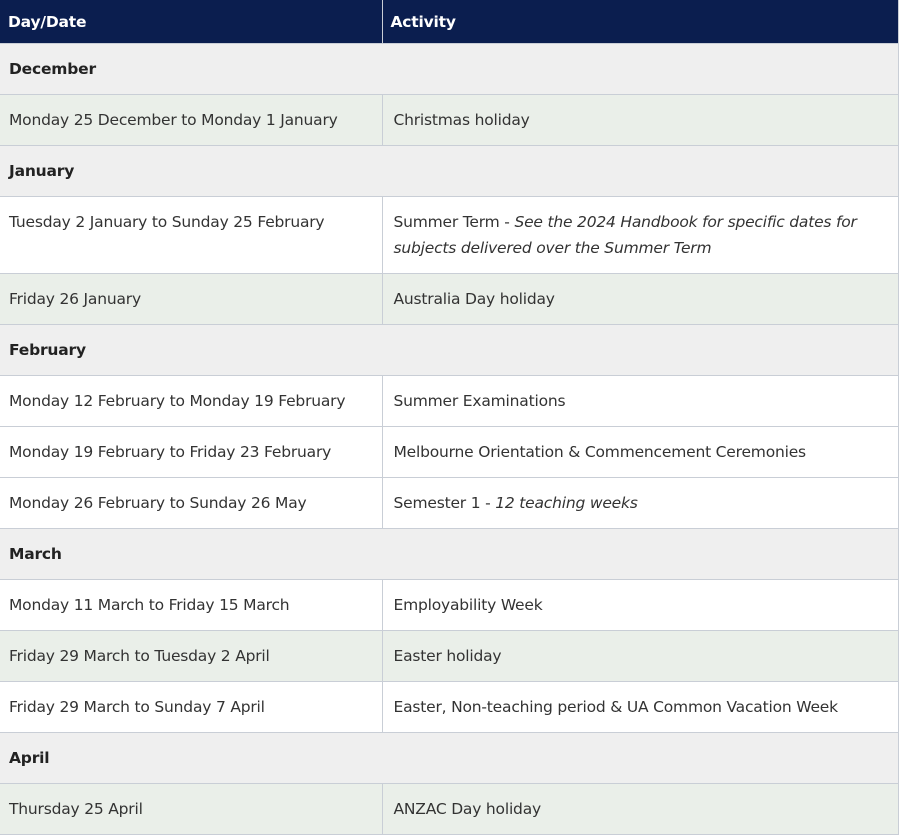 This screenshot has width=900, height=835. Describe the element at coordinates (640, 605) in the screenshot. I see `activity-cell: Employability Week` at that location.